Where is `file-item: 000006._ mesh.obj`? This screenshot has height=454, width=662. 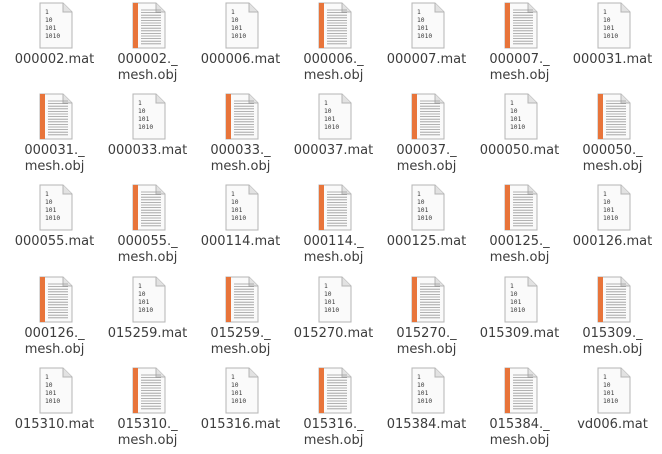 file-item: 000006._ mesh.obj is located at coordinates (333, 47).